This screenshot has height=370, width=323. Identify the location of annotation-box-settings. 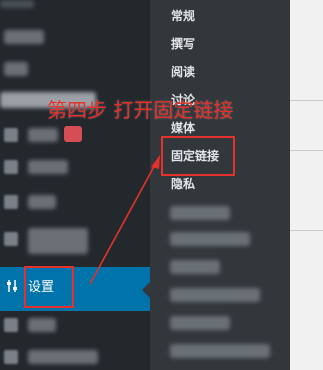
(49, 287).